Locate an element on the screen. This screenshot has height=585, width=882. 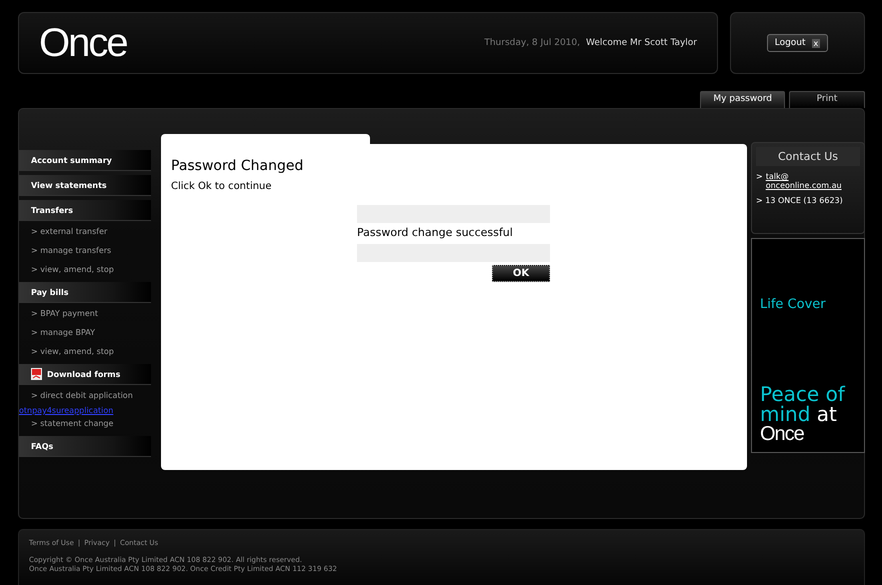
sidebar-link: > direct debit application is located at coordinates (85, 396).